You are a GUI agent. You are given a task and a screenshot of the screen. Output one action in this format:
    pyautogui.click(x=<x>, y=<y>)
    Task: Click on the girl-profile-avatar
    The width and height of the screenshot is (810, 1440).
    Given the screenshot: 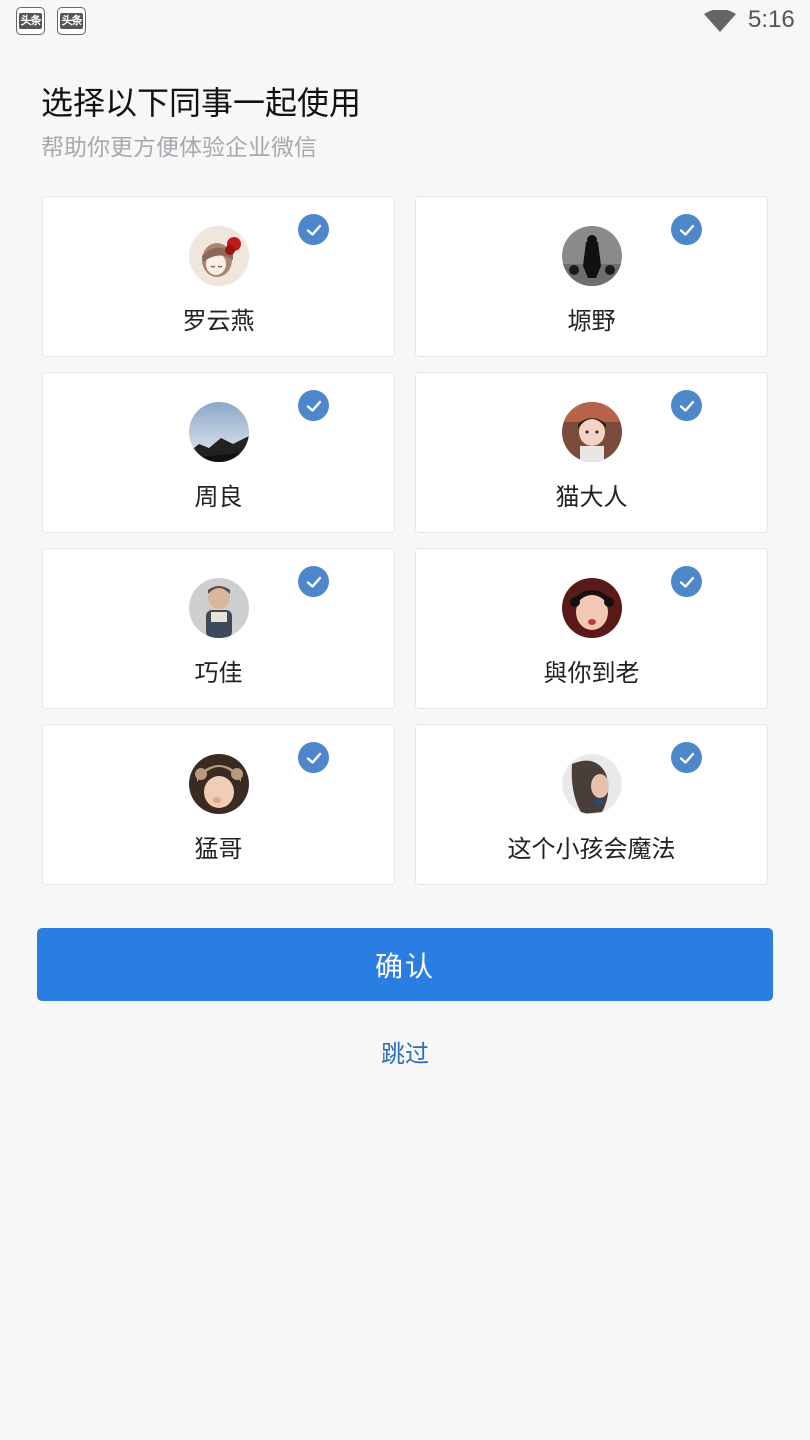 What is the action you would take?
    pyautogui.click(x=591, y=784)
    